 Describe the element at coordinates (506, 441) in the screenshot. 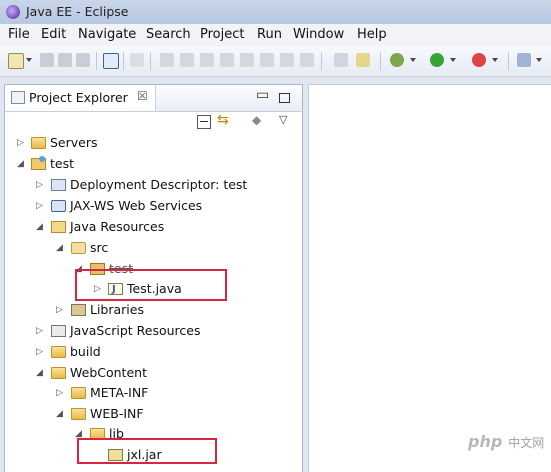

I see `watermark: php 中文网` at that location.